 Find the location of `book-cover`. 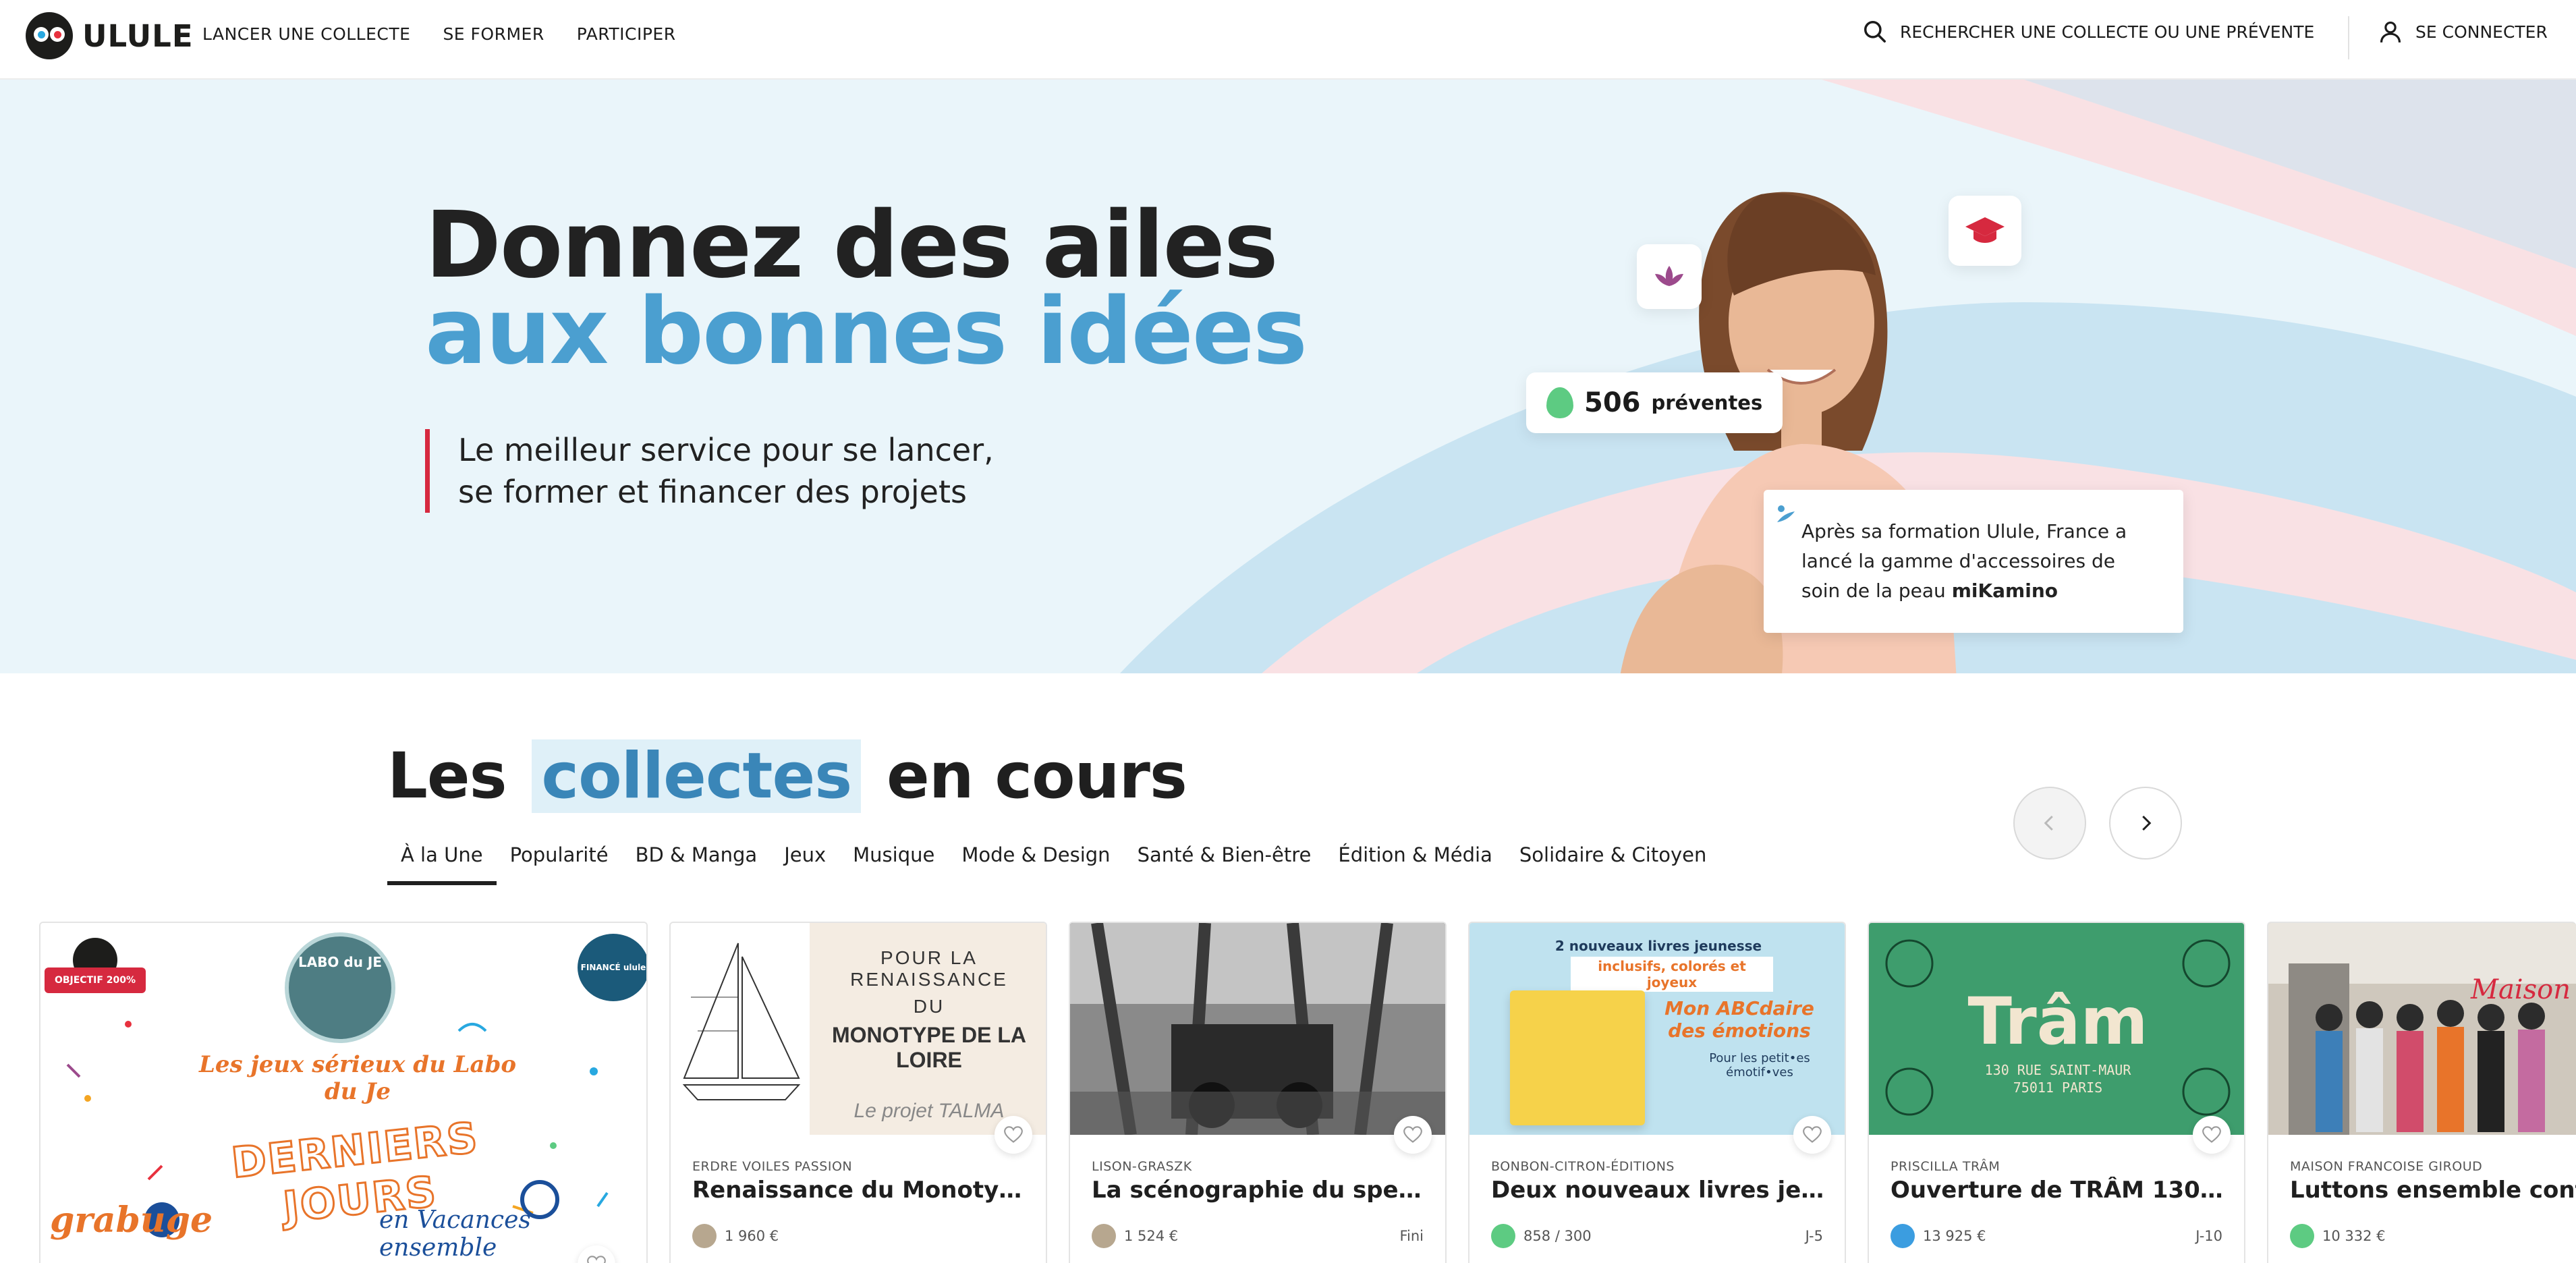

book-cover is located at coordinates (1577, 1058).